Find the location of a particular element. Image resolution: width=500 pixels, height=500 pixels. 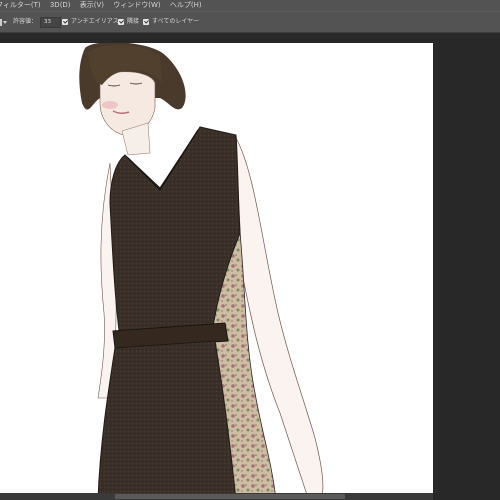

horizontal-scrollbar is located at coordinates (216, 496).